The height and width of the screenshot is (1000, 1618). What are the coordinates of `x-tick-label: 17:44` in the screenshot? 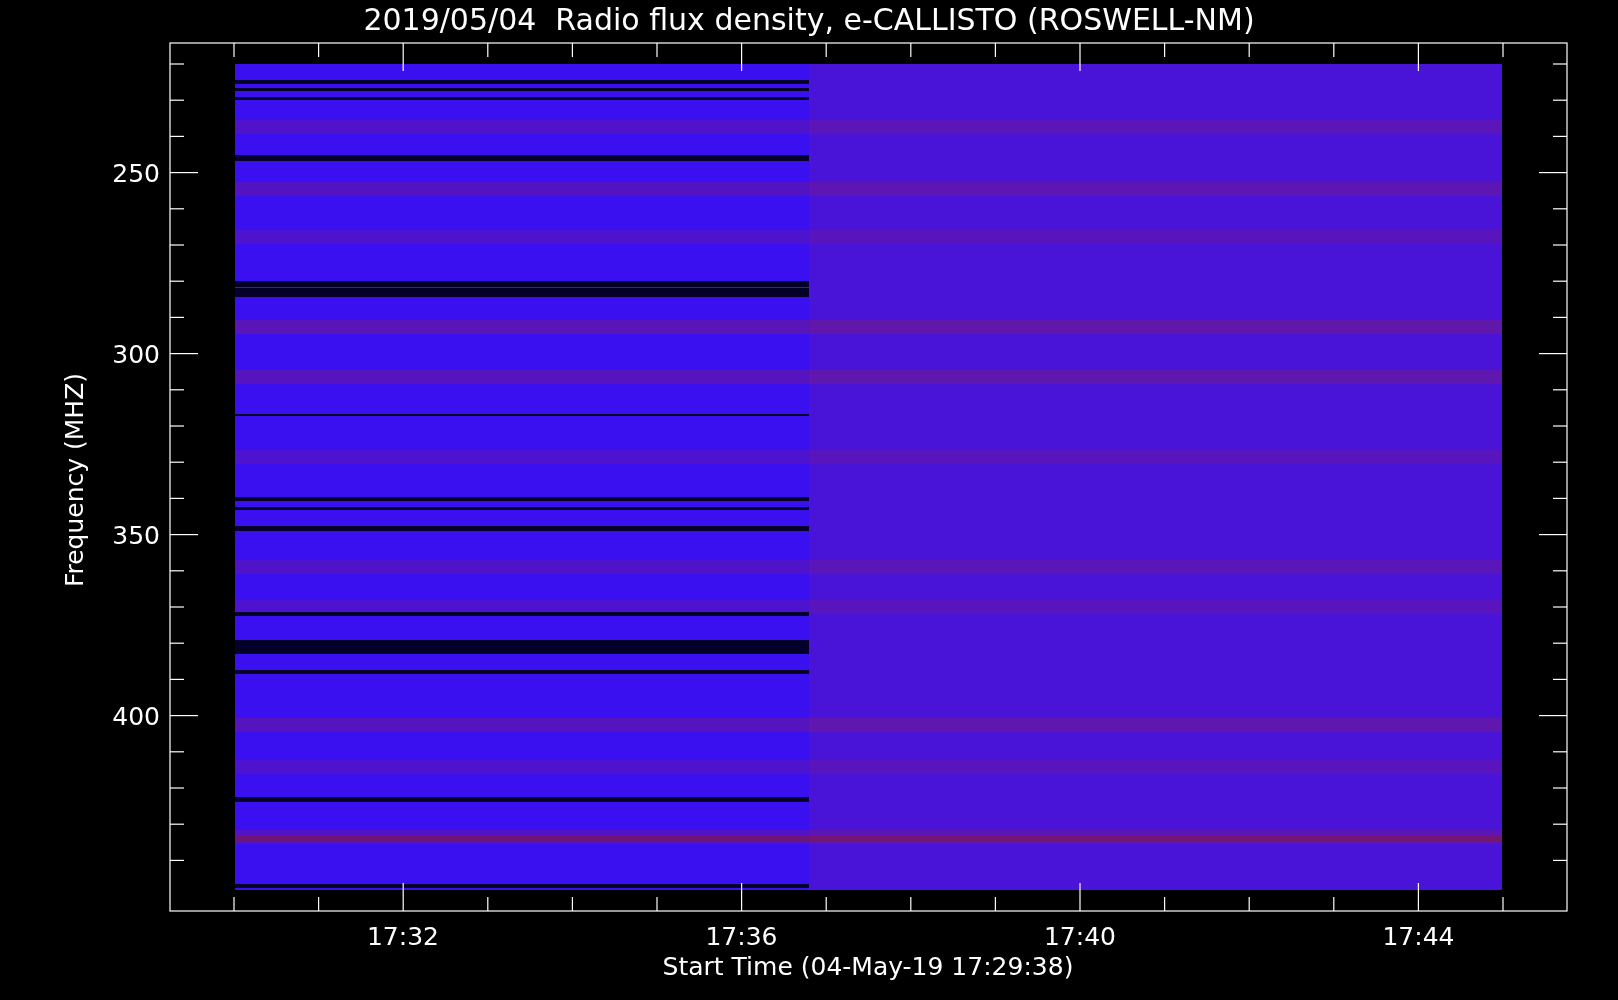 It's located at (1418, 936).